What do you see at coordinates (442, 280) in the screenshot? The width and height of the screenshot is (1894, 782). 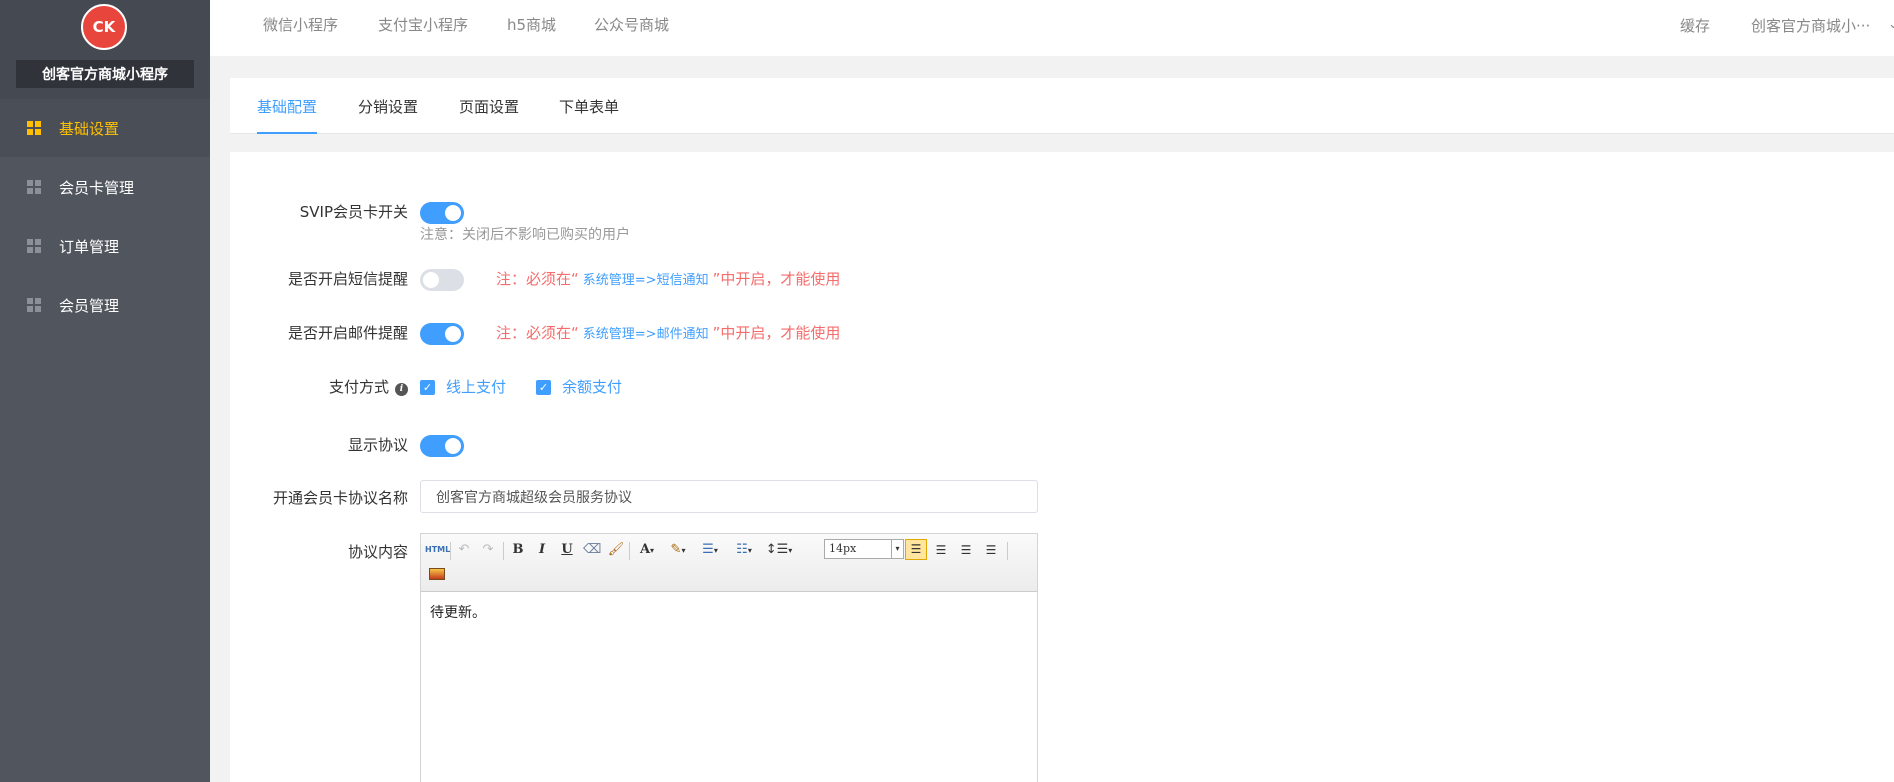 I see `sms-toggle` at bounding box center [442, 280].